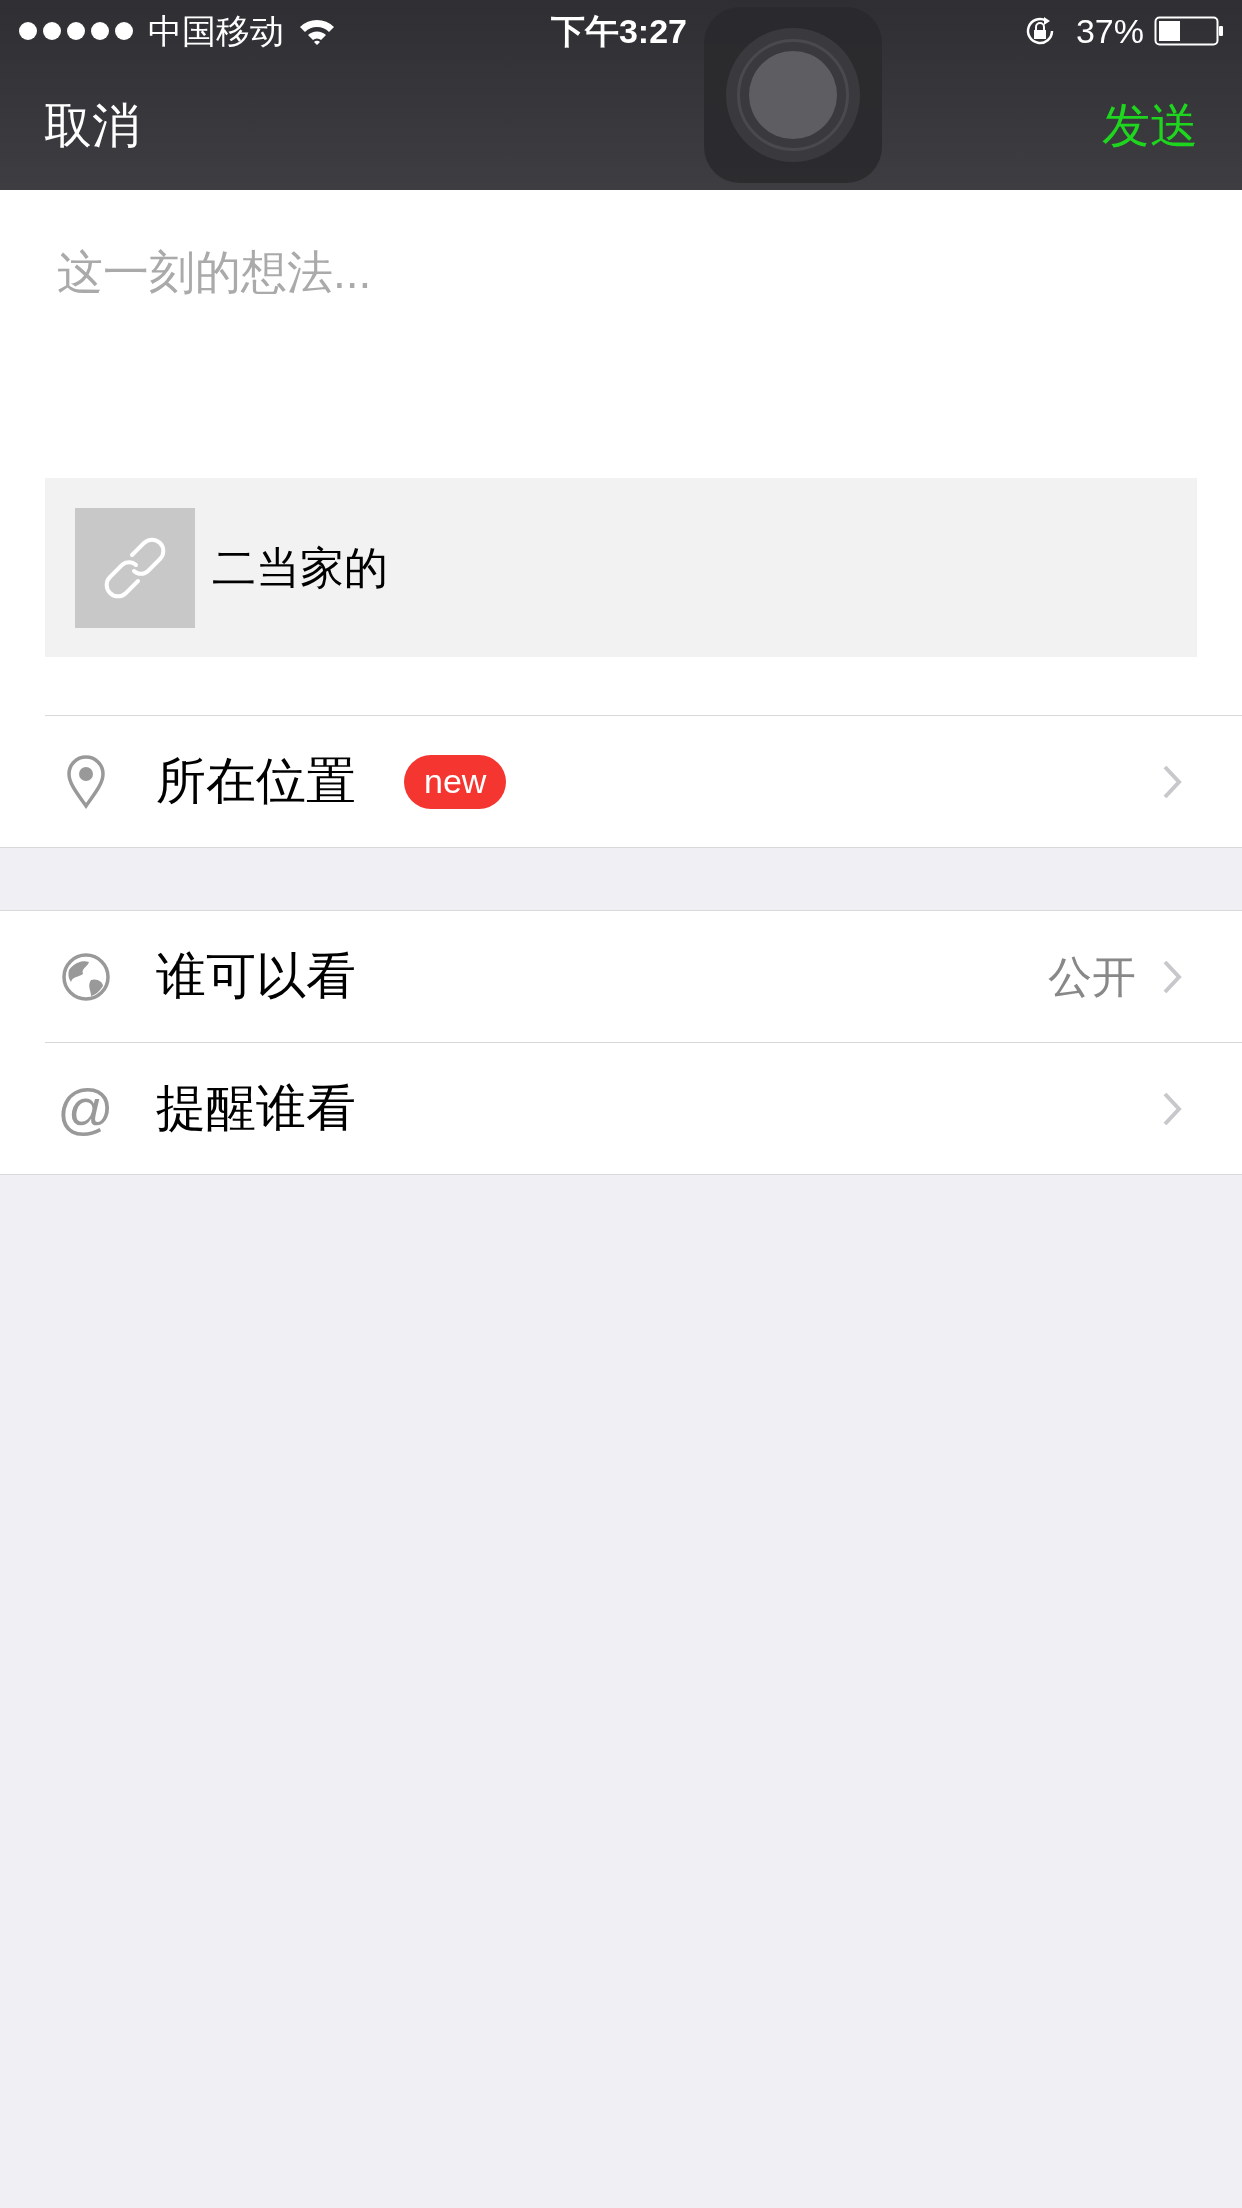 The height and width of the screenshot is (2208, 1242). What do you see at coordinates (85, 781) in the screenshot?
I see `location-pin-icon` at bounding box center [85, 781].